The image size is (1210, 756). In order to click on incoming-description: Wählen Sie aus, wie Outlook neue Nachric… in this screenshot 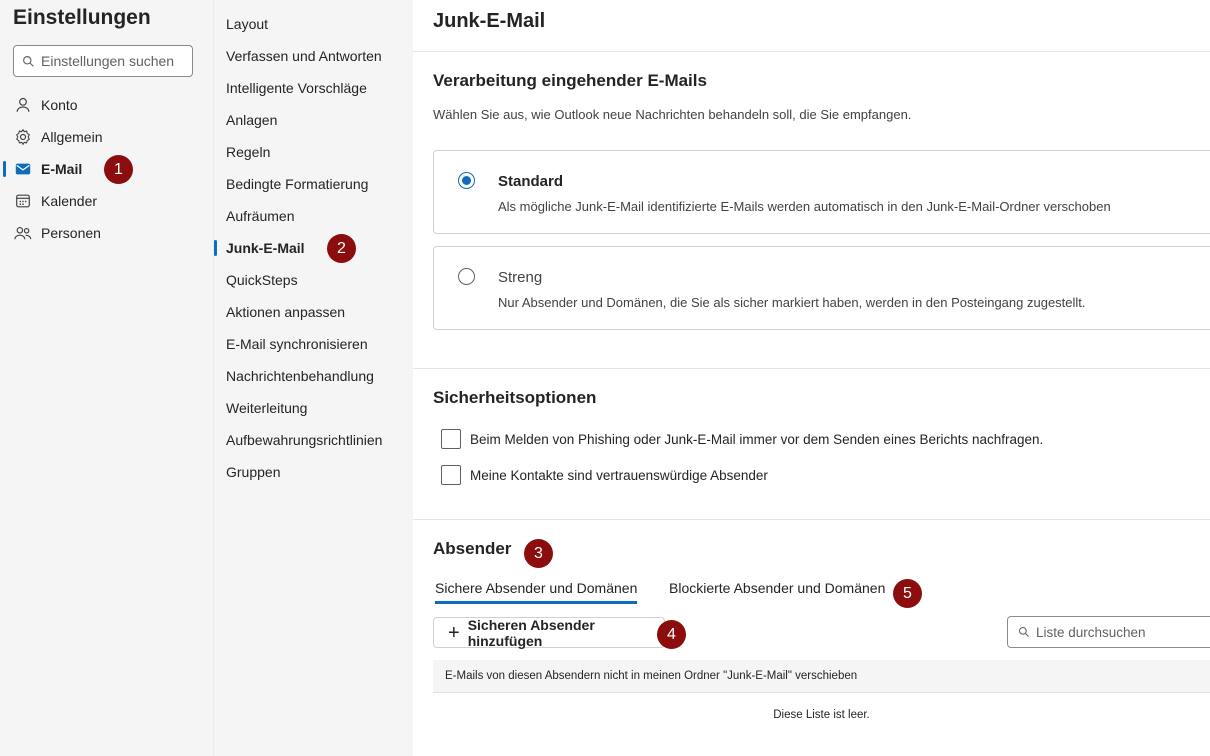, I will do `click(672, 114)`.